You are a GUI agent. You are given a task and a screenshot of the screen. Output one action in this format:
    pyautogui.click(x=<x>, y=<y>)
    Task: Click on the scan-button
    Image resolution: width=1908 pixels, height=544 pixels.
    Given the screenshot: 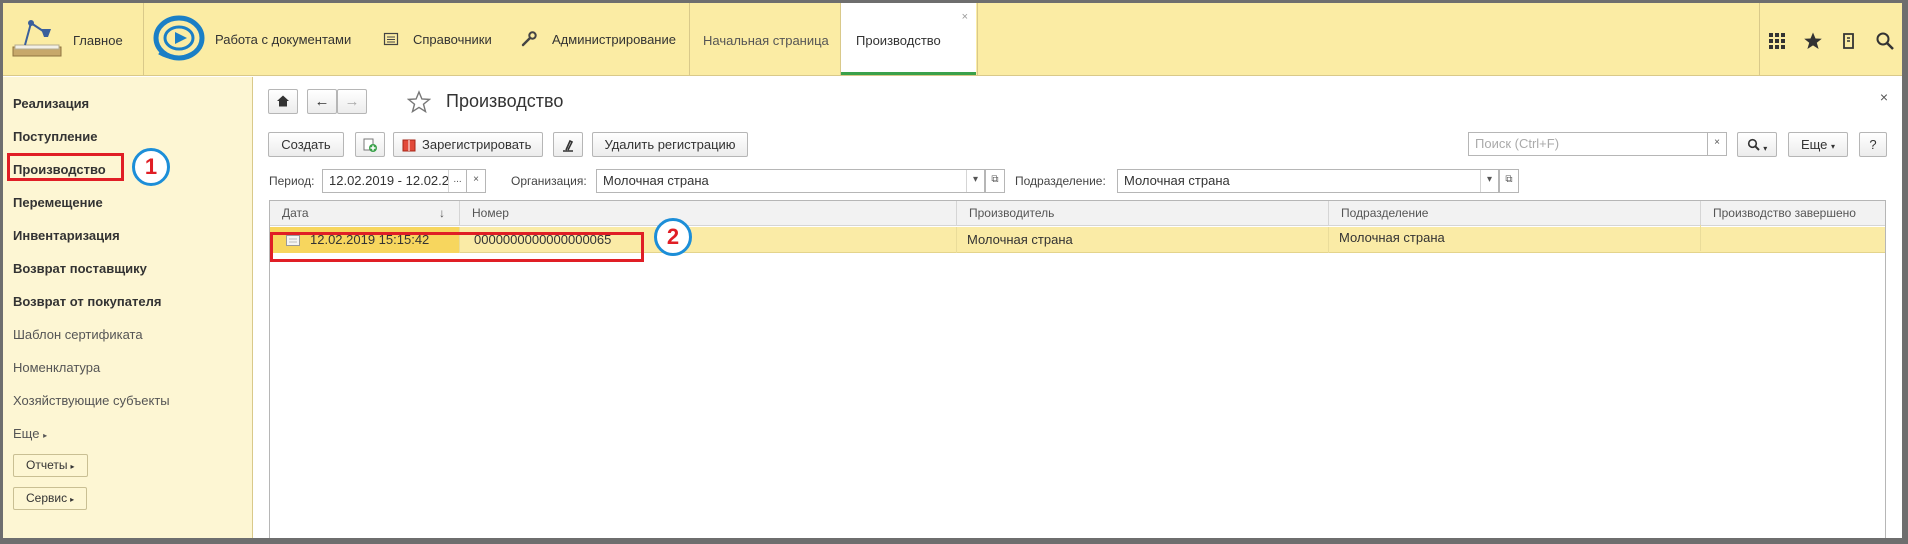 What is the action you would take?
    pyautogui.click(x=568, y=144)
    